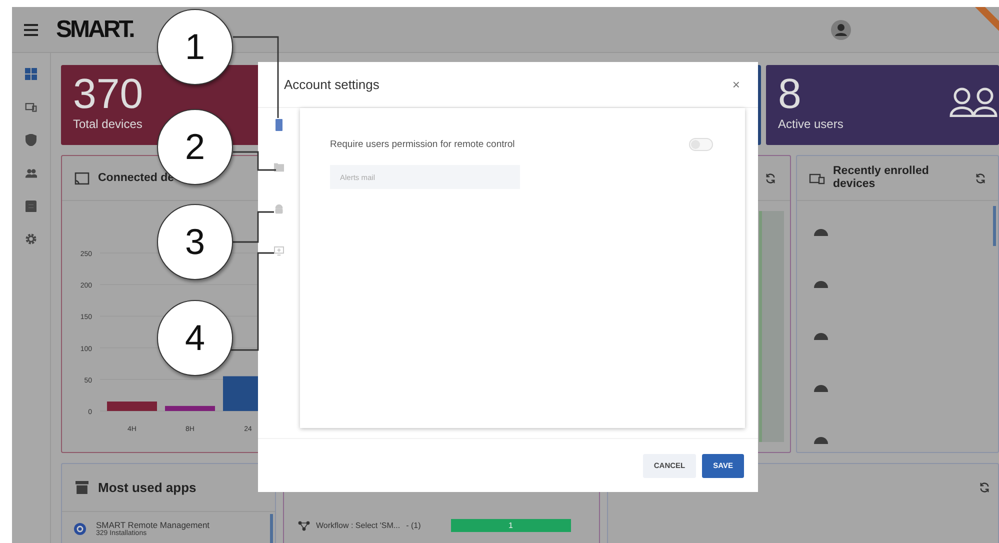 The width and height of the screenshot is (999, 543). Describe the element at coordinates (279, 125) in the screenshot. I see `phone-icon` at that location.